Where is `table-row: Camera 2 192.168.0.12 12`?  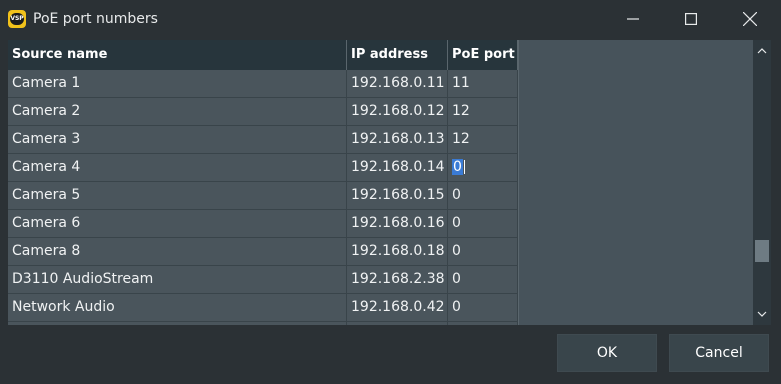 table-row: Camera 2 192.168.0.12 12 is located at coordinates (263, 112).